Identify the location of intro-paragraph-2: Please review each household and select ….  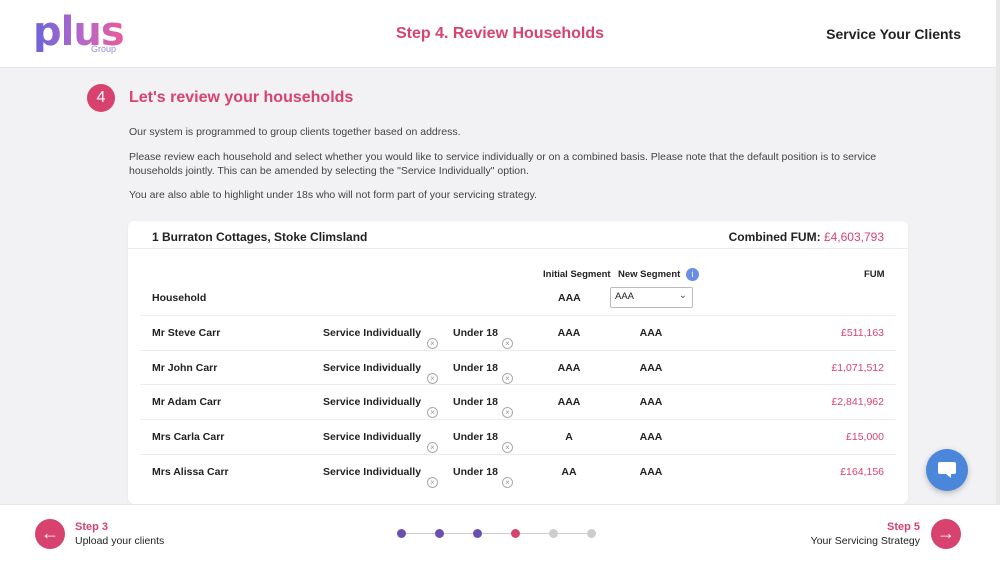
(503, 164).